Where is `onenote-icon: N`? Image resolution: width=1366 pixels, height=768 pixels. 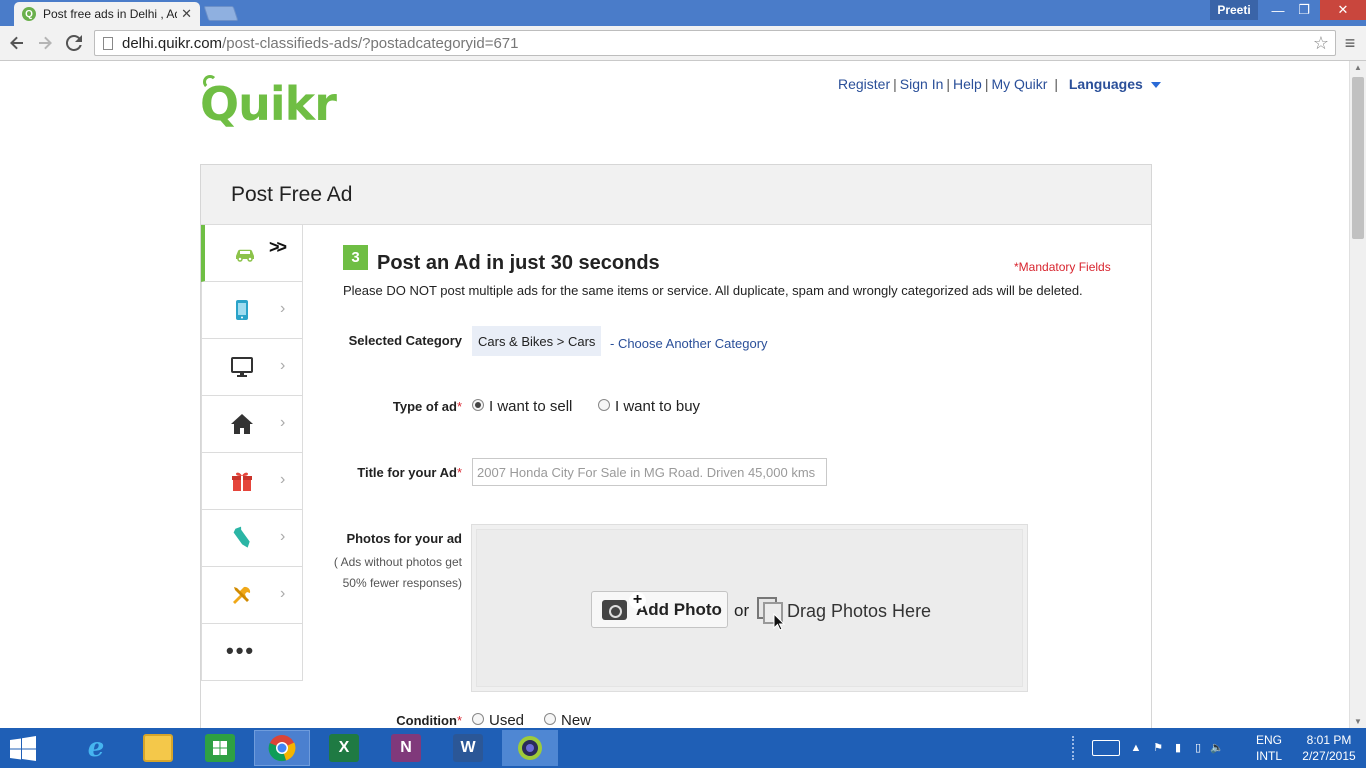
onenote-icon: N is located at coordinates (406, 748).